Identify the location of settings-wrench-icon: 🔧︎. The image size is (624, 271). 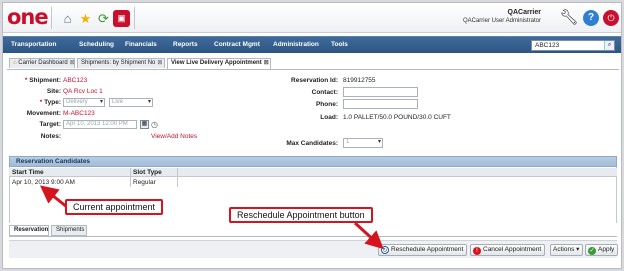
(569, 18).